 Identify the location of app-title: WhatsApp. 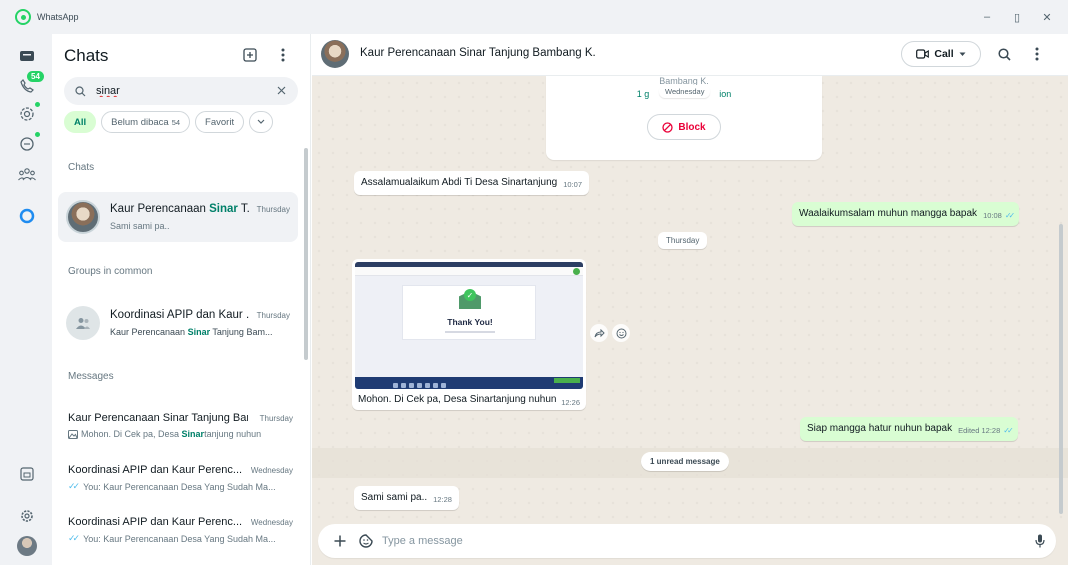
(58, 17).